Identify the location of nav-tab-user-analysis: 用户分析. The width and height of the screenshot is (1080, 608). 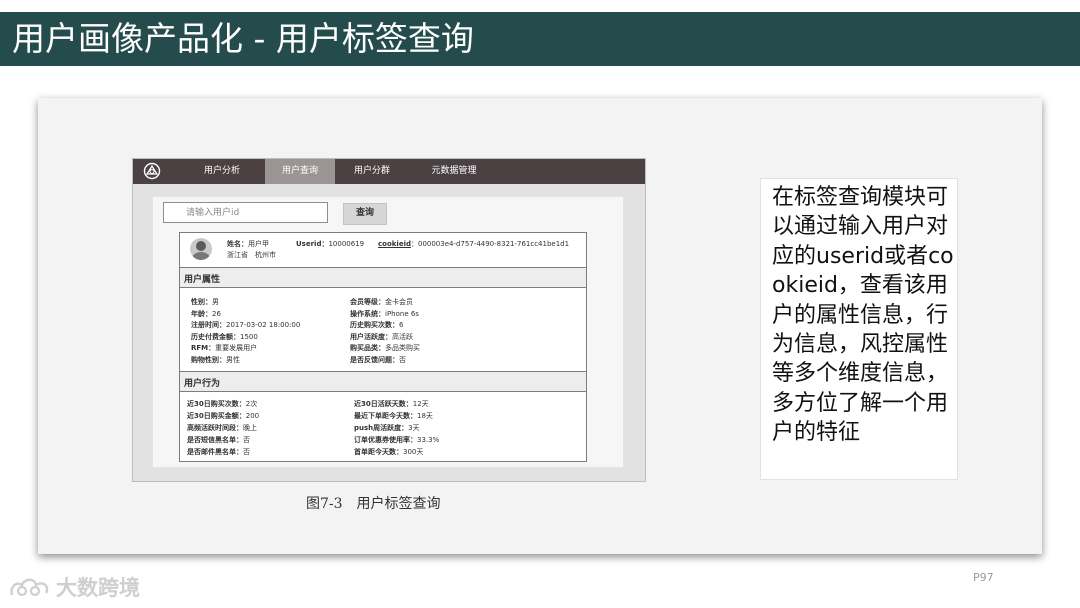
(222, 171).